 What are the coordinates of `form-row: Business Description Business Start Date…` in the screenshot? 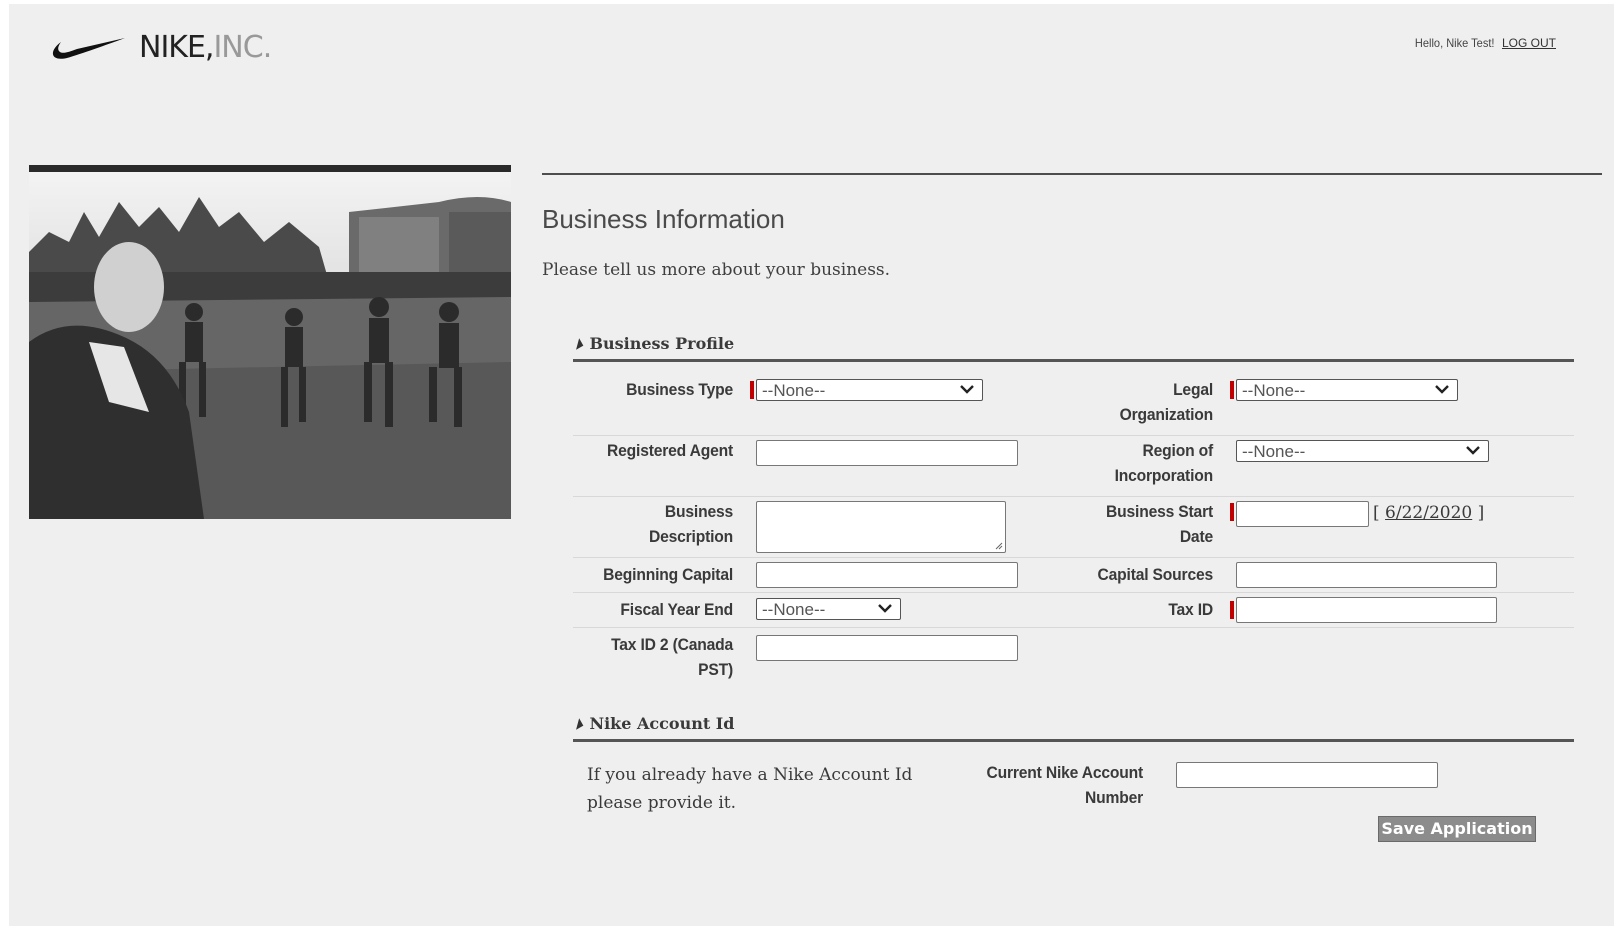 It's located at (1073, 527).